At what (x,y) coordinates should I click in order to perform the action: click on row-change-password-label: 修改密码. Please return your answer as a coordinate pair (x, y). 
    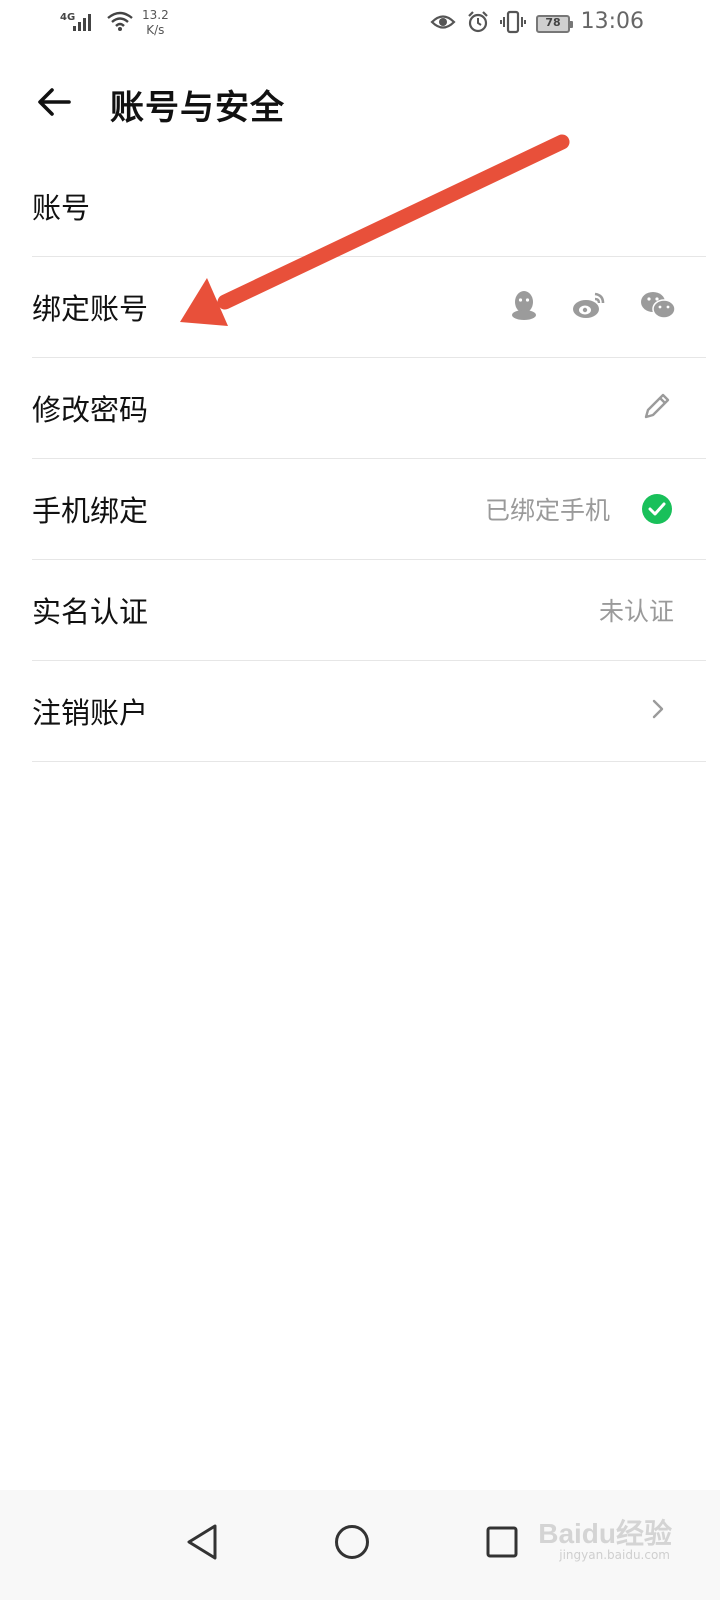
    Looking at the image, I should click on (90, 410).